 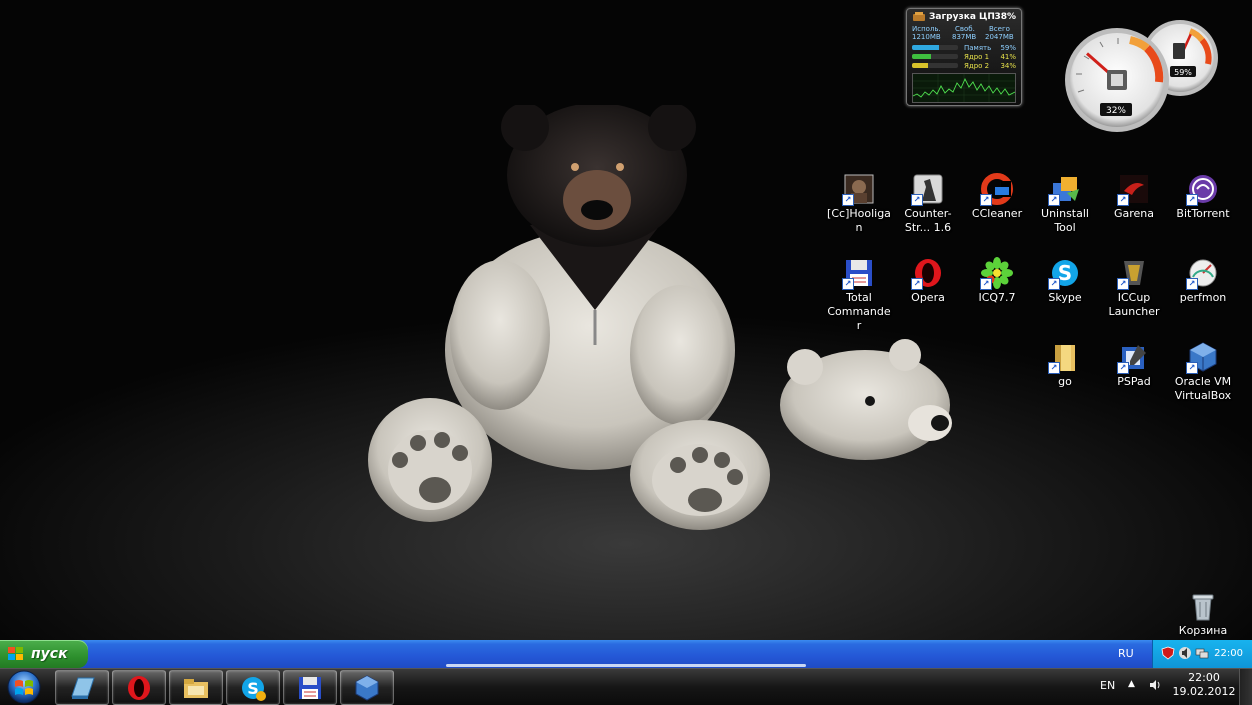 I want to click on taskbar-button-file-manager, so click(x=196, y=687).